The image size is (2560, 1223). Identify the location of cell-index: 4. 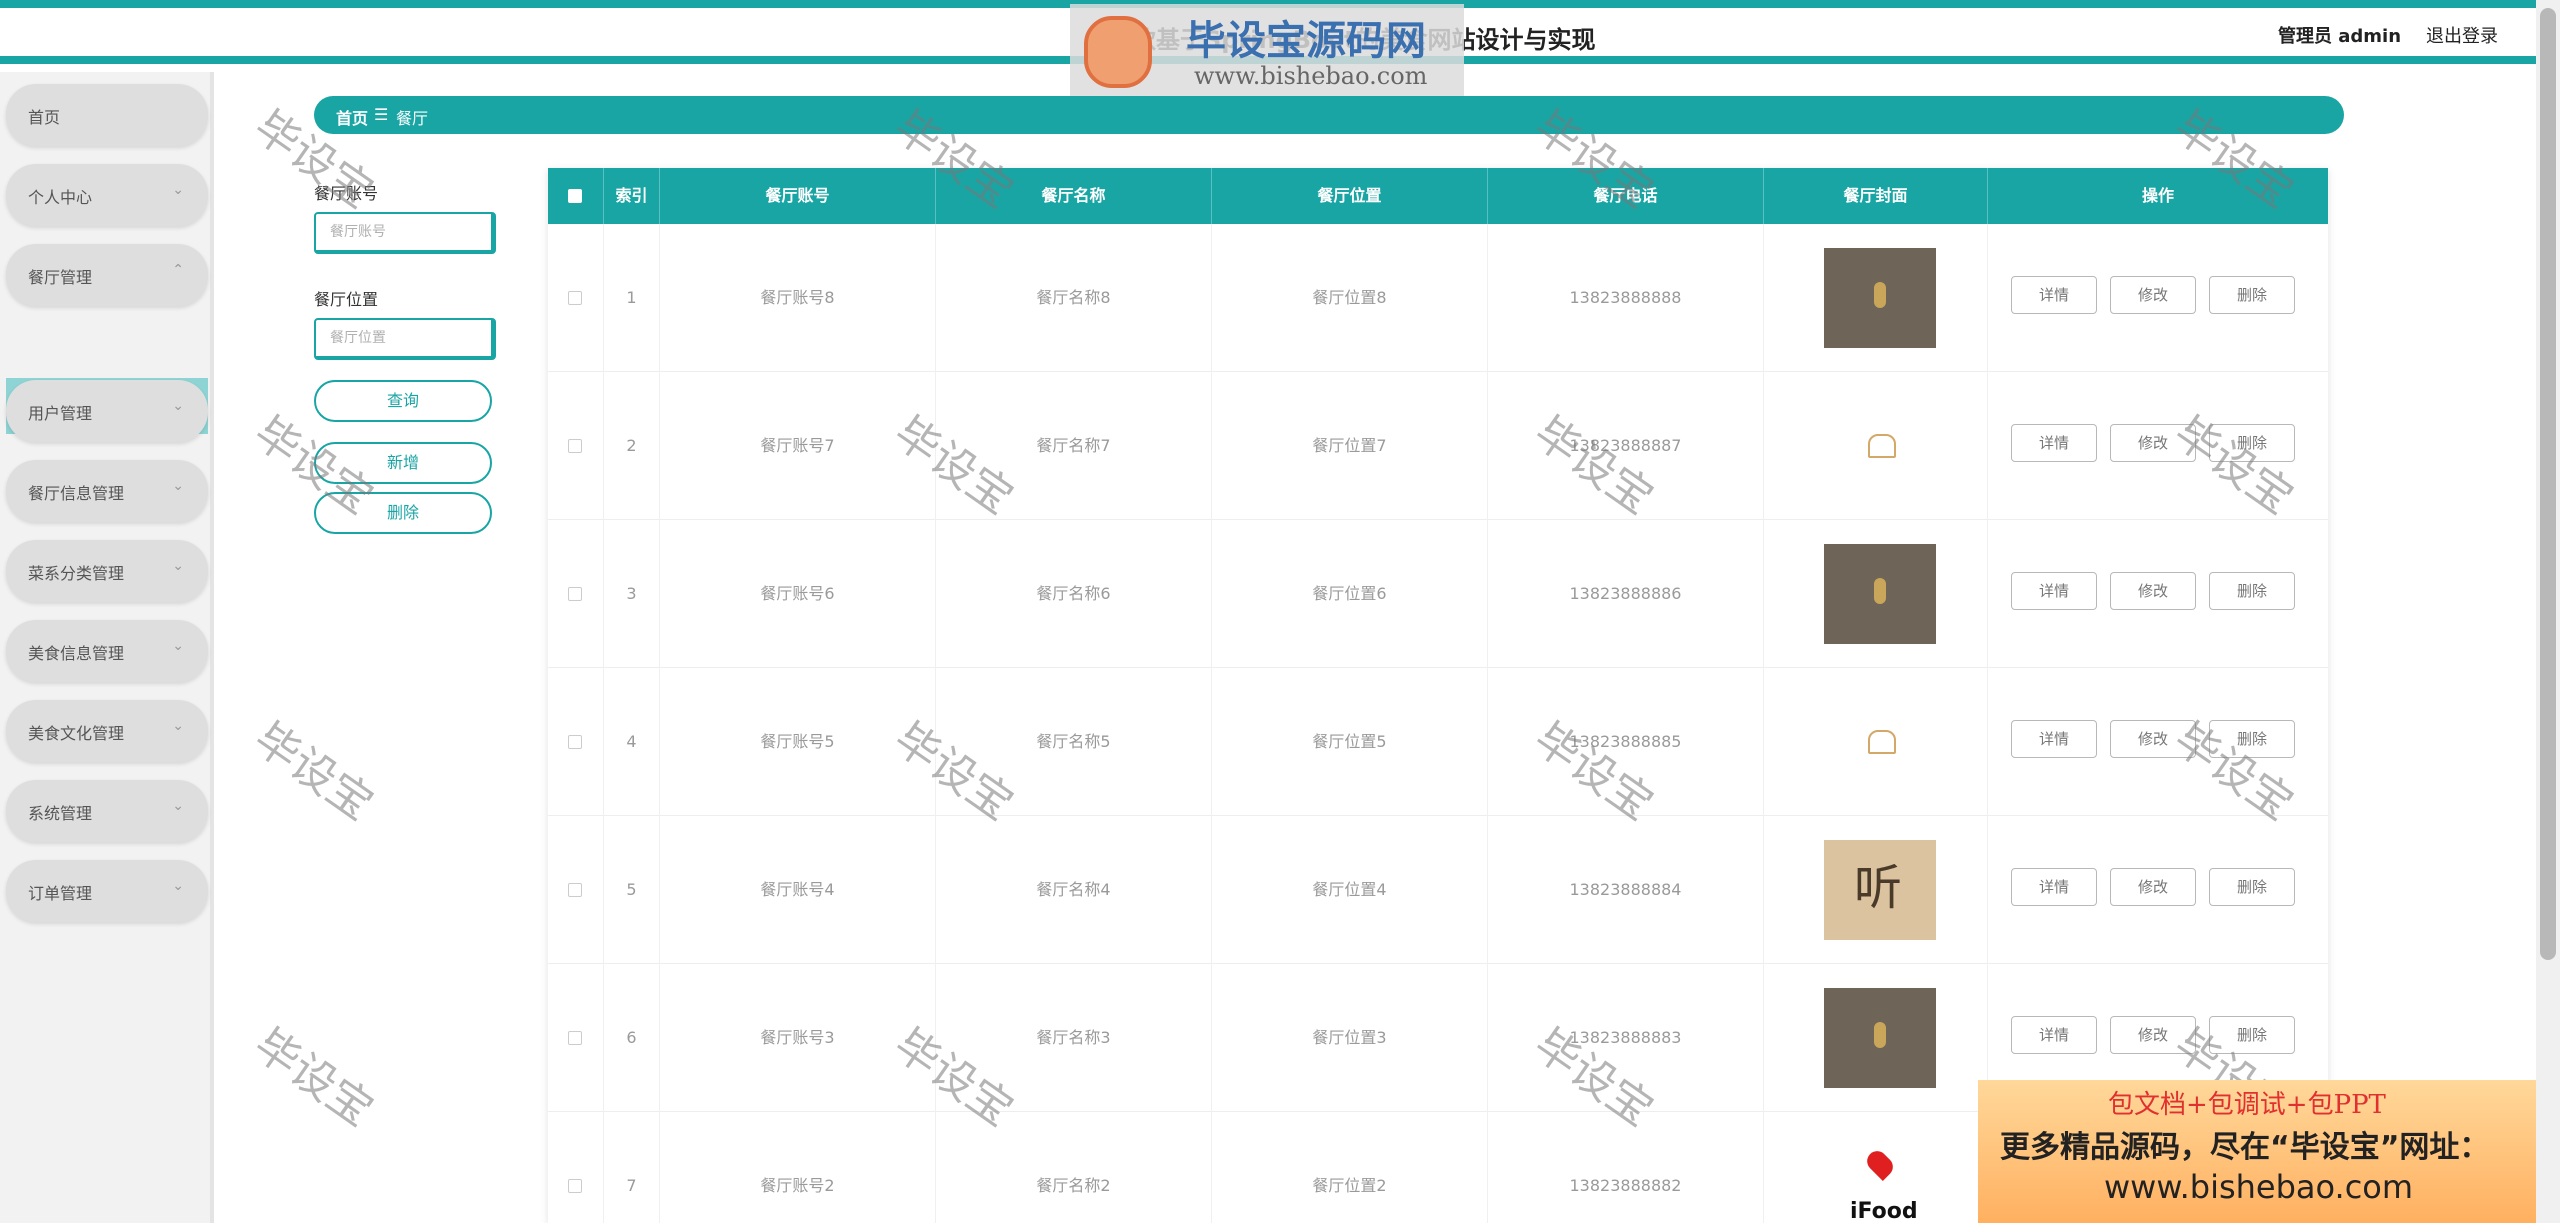
(632, 742).